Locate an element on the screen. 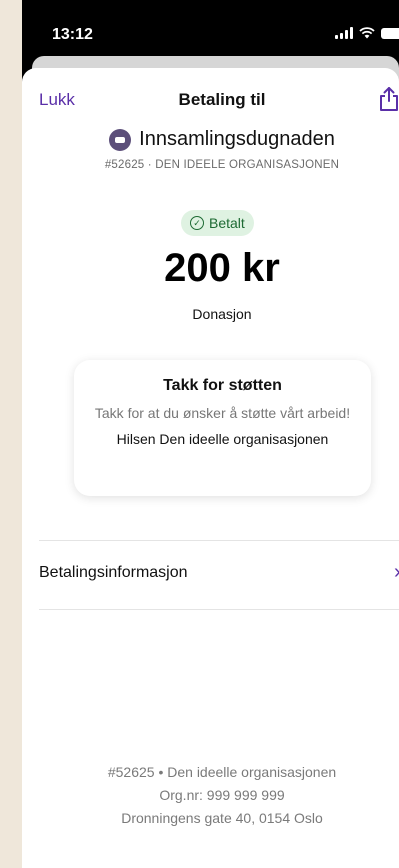  wifi-icon is located at coordinates (367, 33).